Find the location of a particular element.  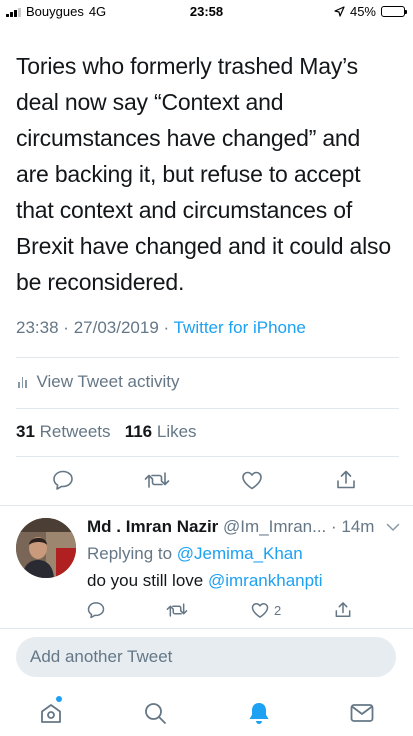

status-right: 45% is located at coordinates (370, 11).